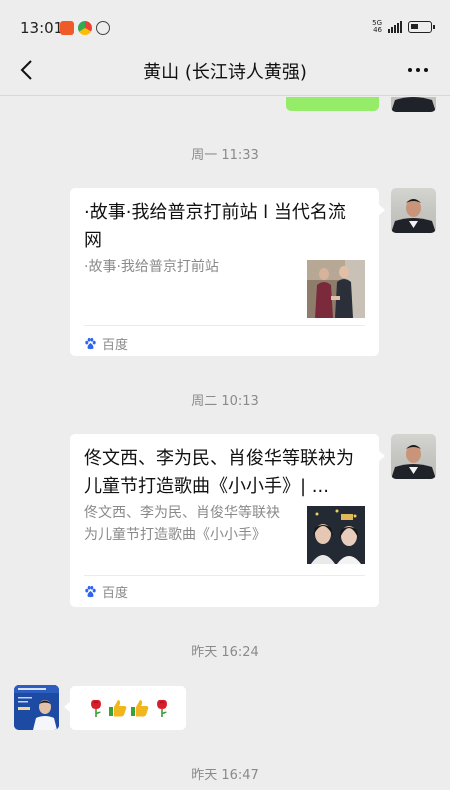  What do you see at coordinates (36, 707) in the screenshot?
I see `contact-avatar` at bounding box center [36, 707].